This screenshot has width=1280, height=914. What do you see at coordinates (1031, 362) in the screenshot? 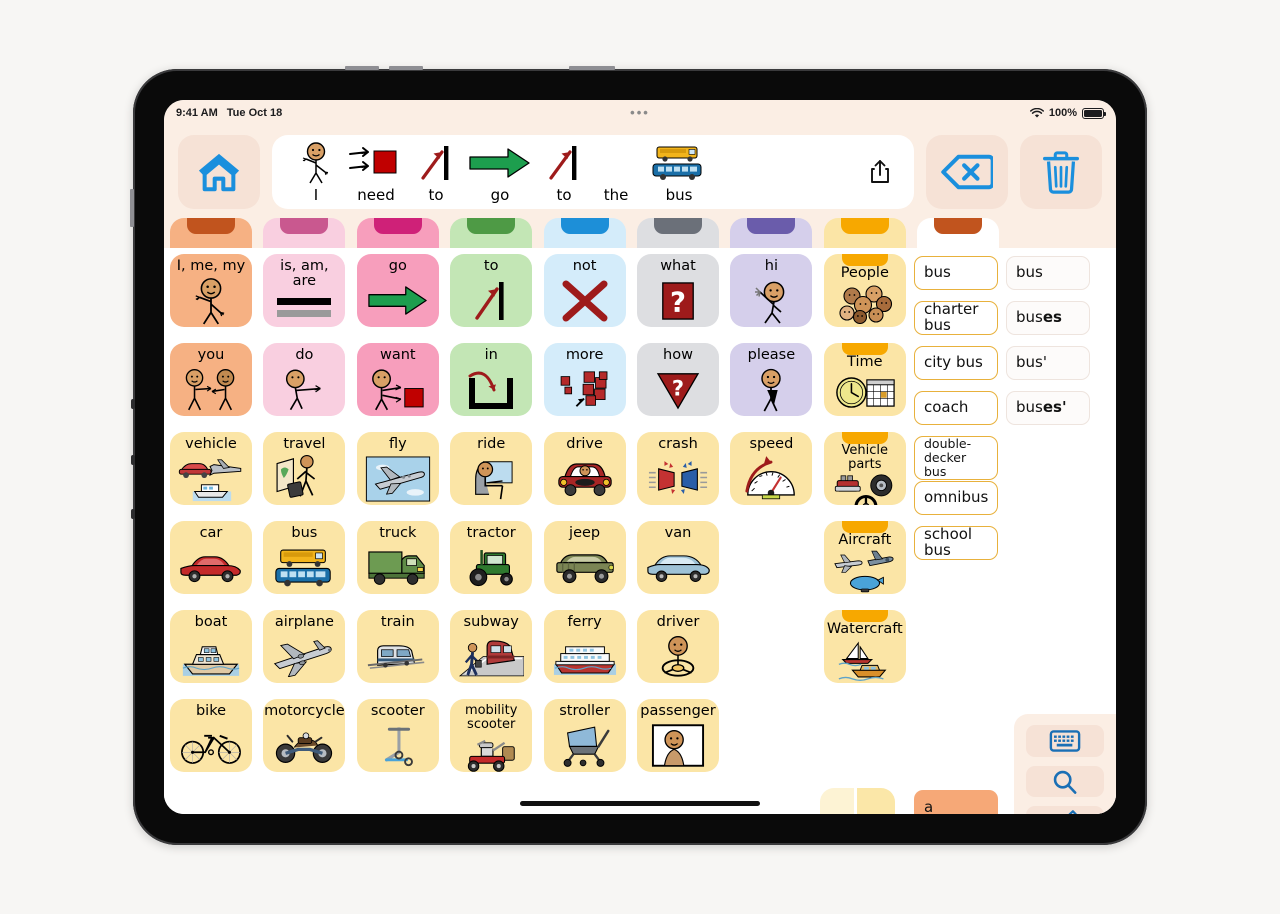
I see `prediction-inflection-label: bus'` at bounding box center [1031, 362].